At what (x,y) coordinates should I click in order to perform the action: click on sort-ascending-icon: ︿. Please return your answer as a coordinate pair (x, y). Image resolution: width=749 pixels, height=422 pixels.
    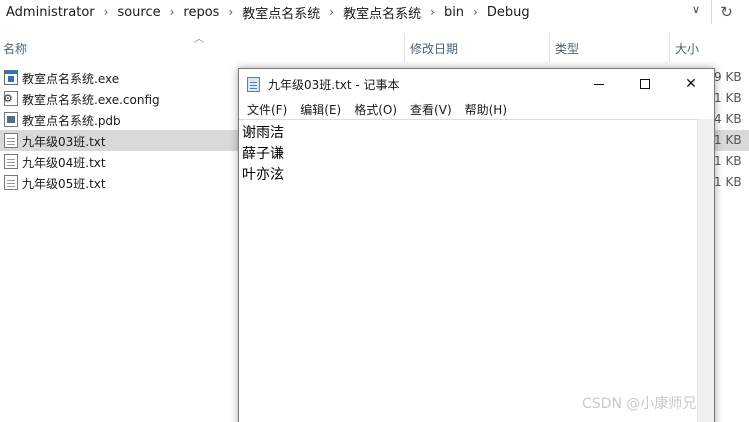
    Looking at the image, I should click on (199, 39).